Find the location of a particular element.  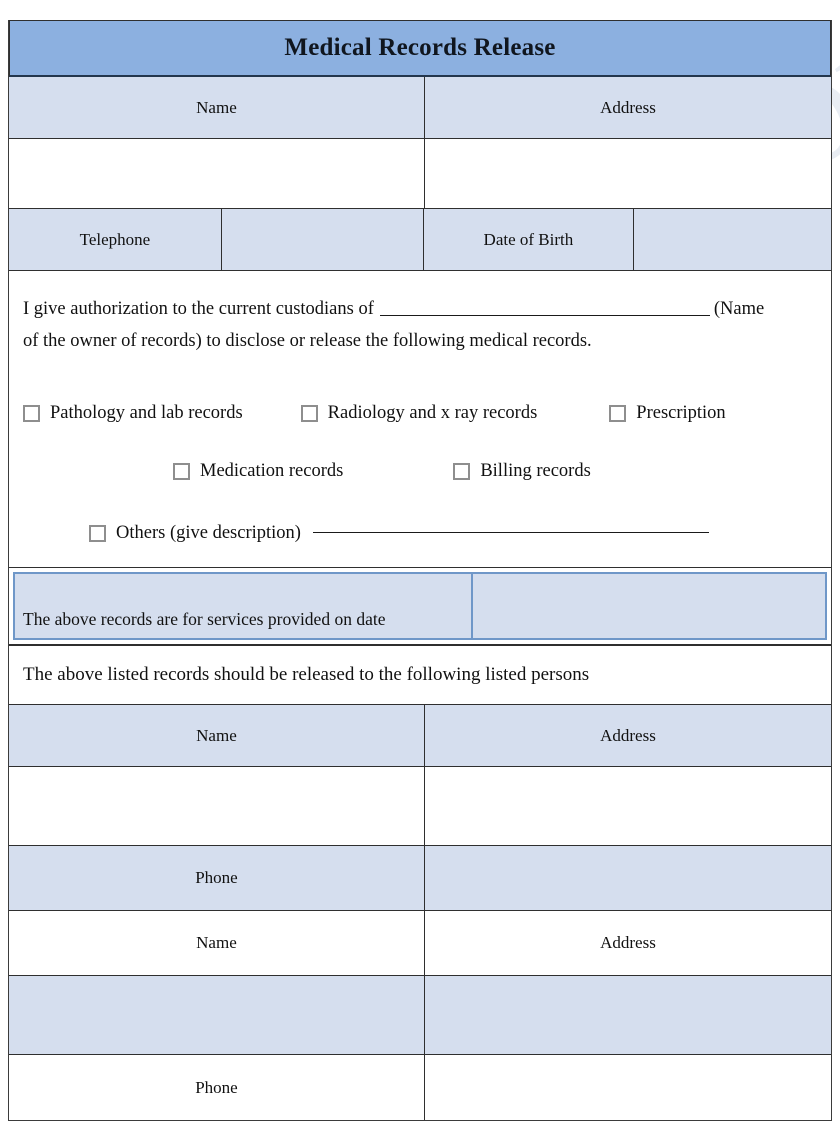

recipient1-value-row is located at coordinates (420, 807).